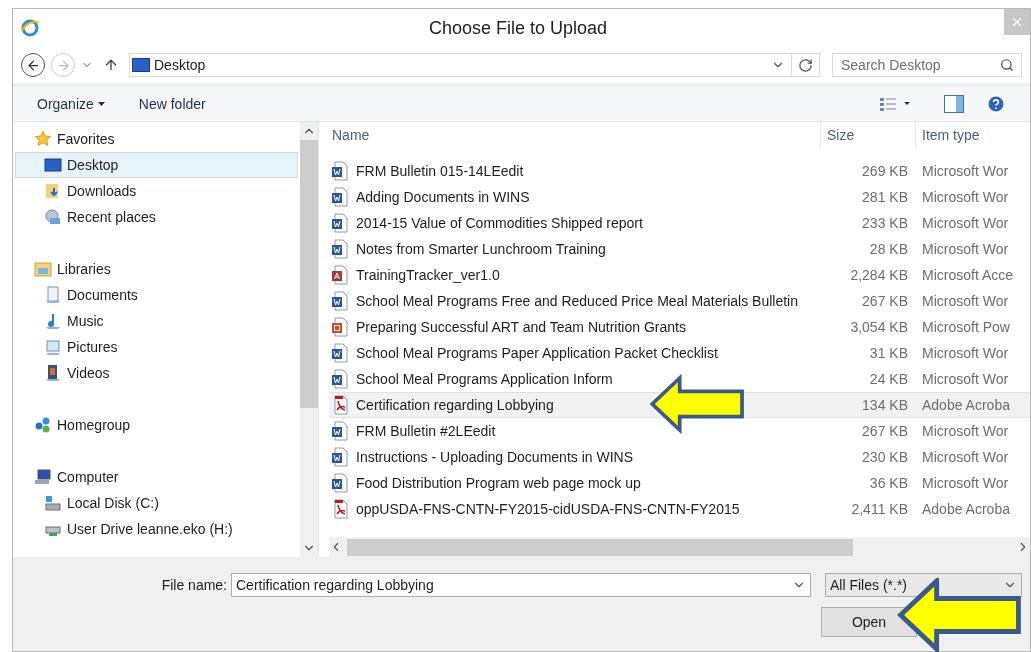 This screenshot has height=652, width=1031. Describe the element at coordinates (481, 249) in the screenshot. I see `file-name: Notes from Smarter Lunchroom Training` at that location.